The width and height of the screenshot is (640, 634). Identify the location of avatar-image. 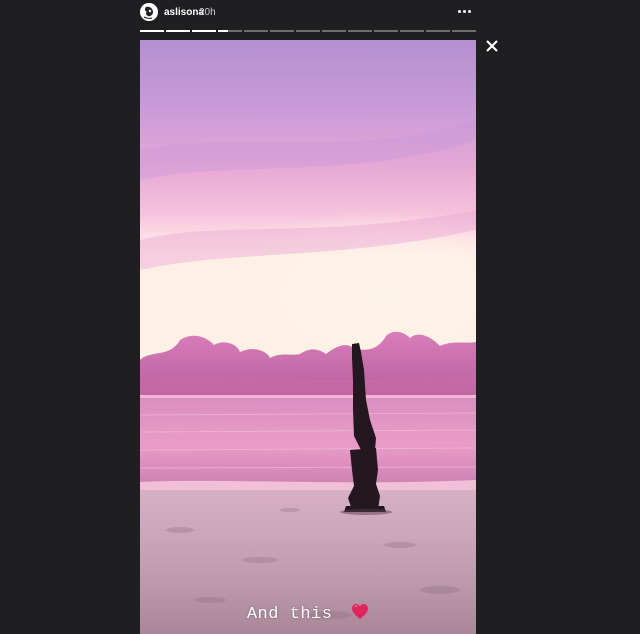
(149, 12).